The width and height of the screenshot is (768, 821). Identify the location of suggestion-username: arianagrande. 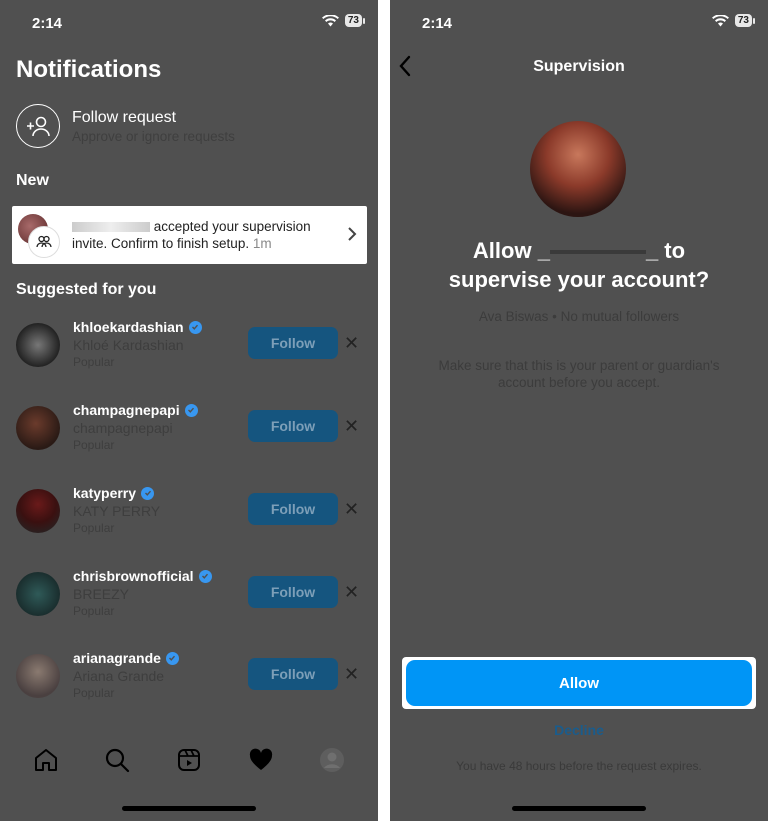
(117, 658).